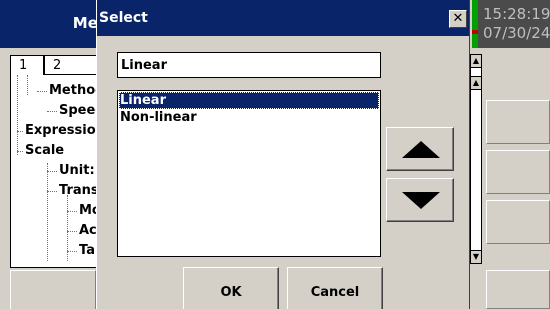  What do you see at coordinates (88, 230) in the screenshot?
I see `tree-item-ac: Ac` at bounding box center [88, 230].